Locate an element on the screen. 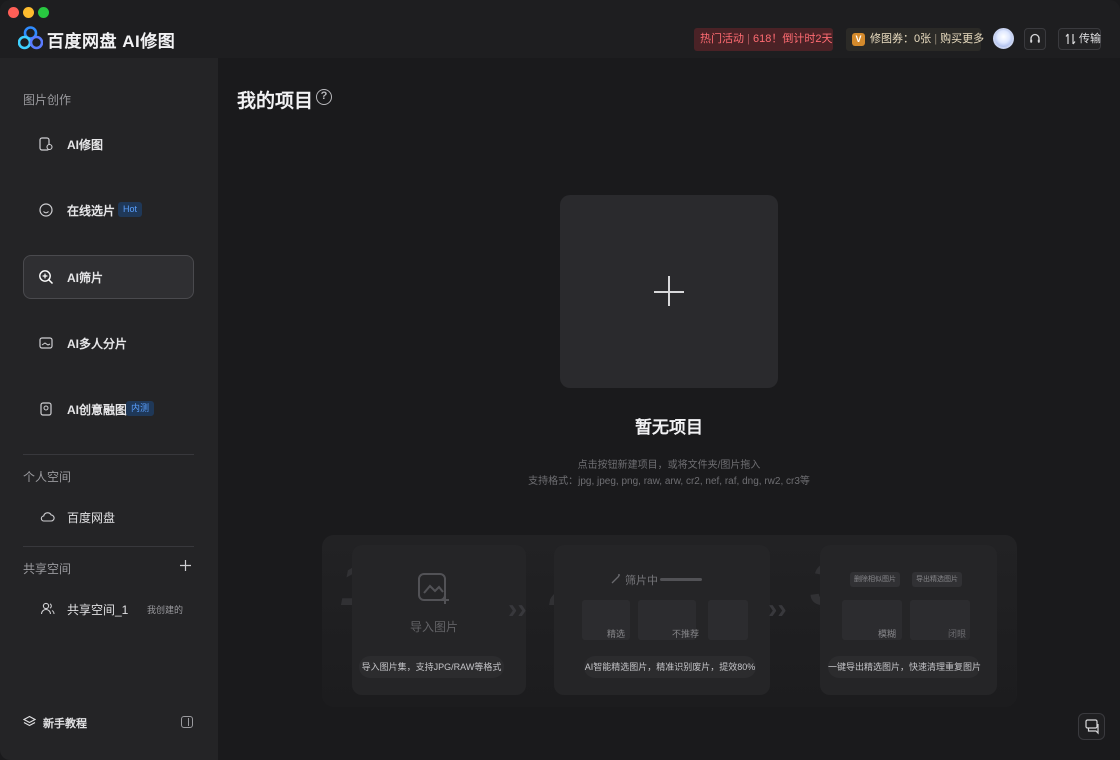 The height and width of the screenshot is (760, 1120). zoom-search-icon is located at coordinates (46, 277).